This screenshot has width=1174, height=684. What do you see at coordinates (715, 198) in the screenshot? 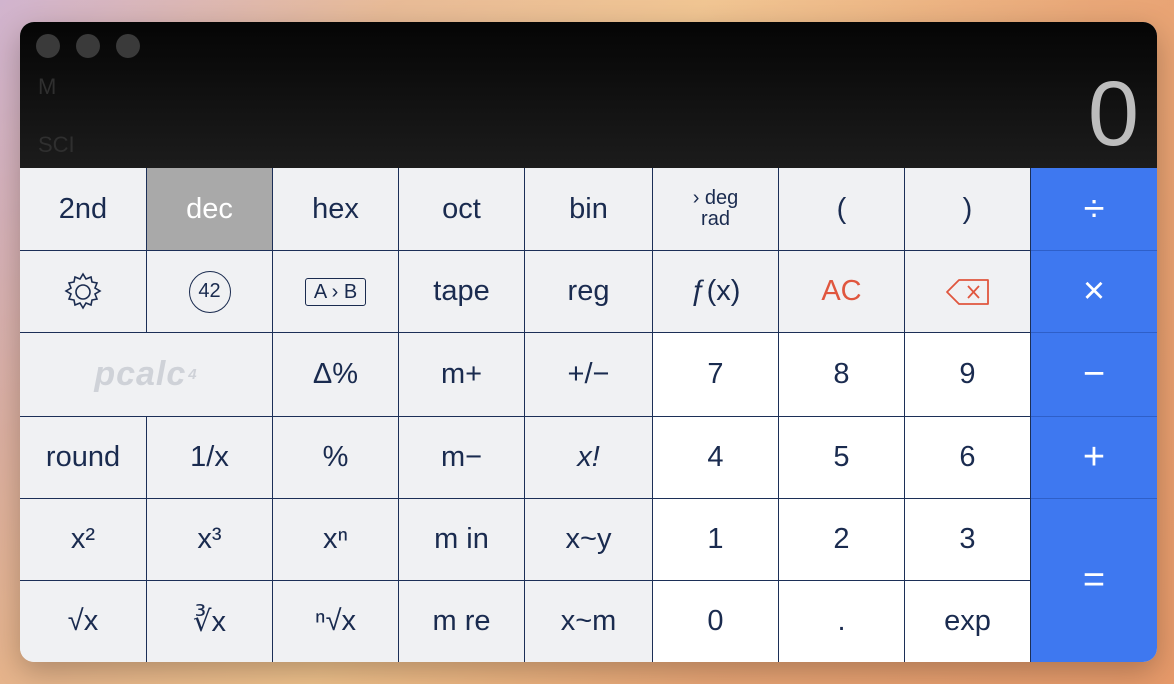
I see `deg-label: › deg` at bounding box center [715, 198].